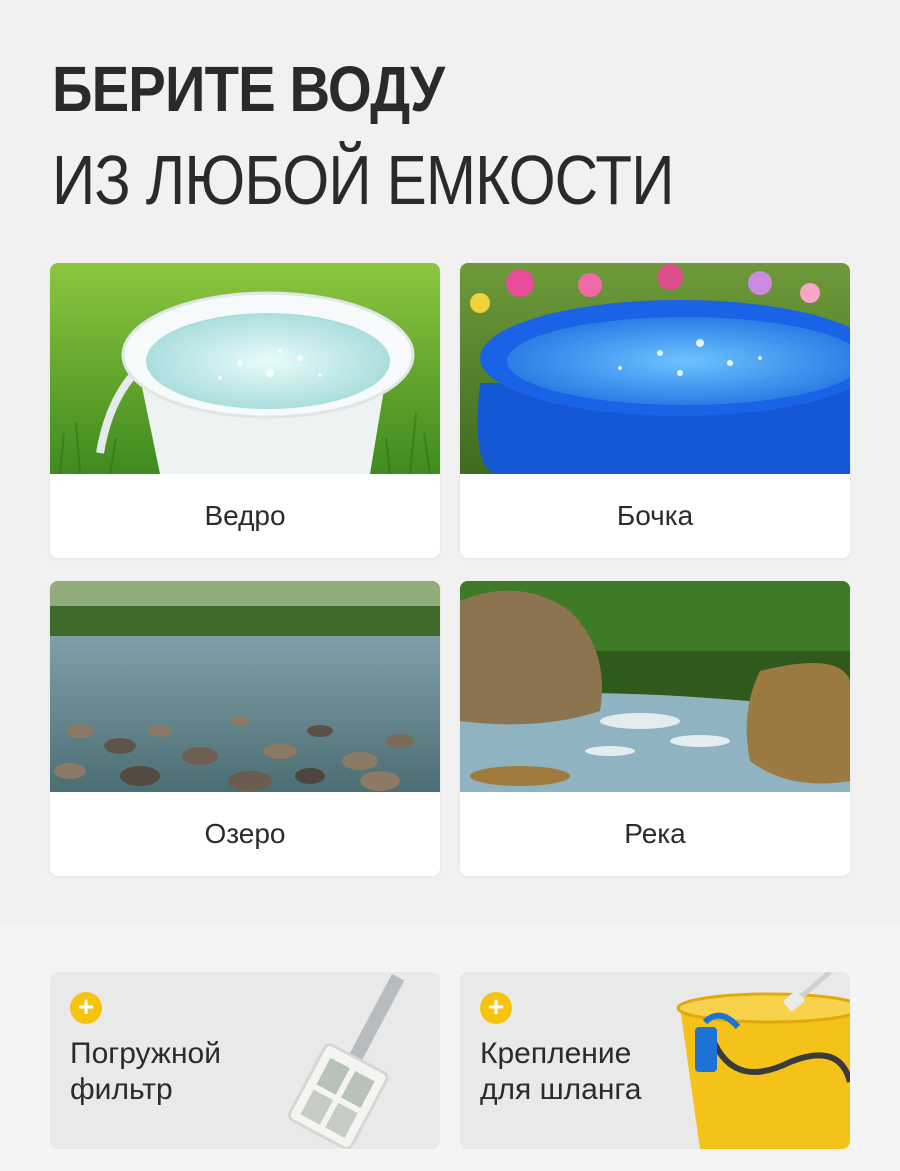 The image size is (900, 1171). I want to click on source-label: Ведро, so click(245, 515).